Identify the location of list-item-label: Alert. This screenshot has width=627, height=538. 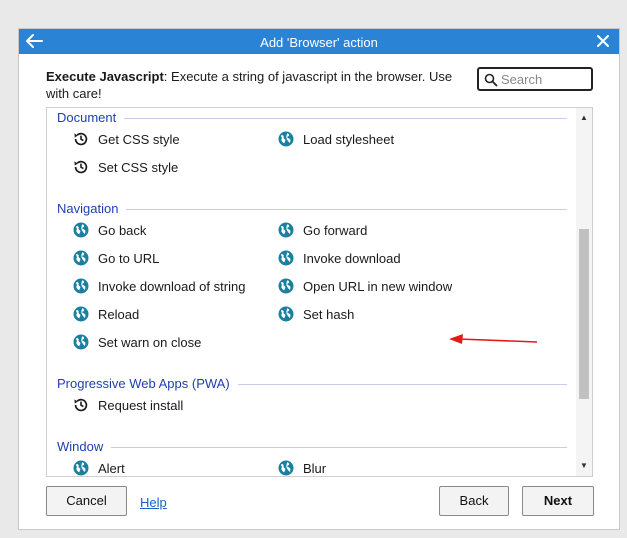
(111, 468).